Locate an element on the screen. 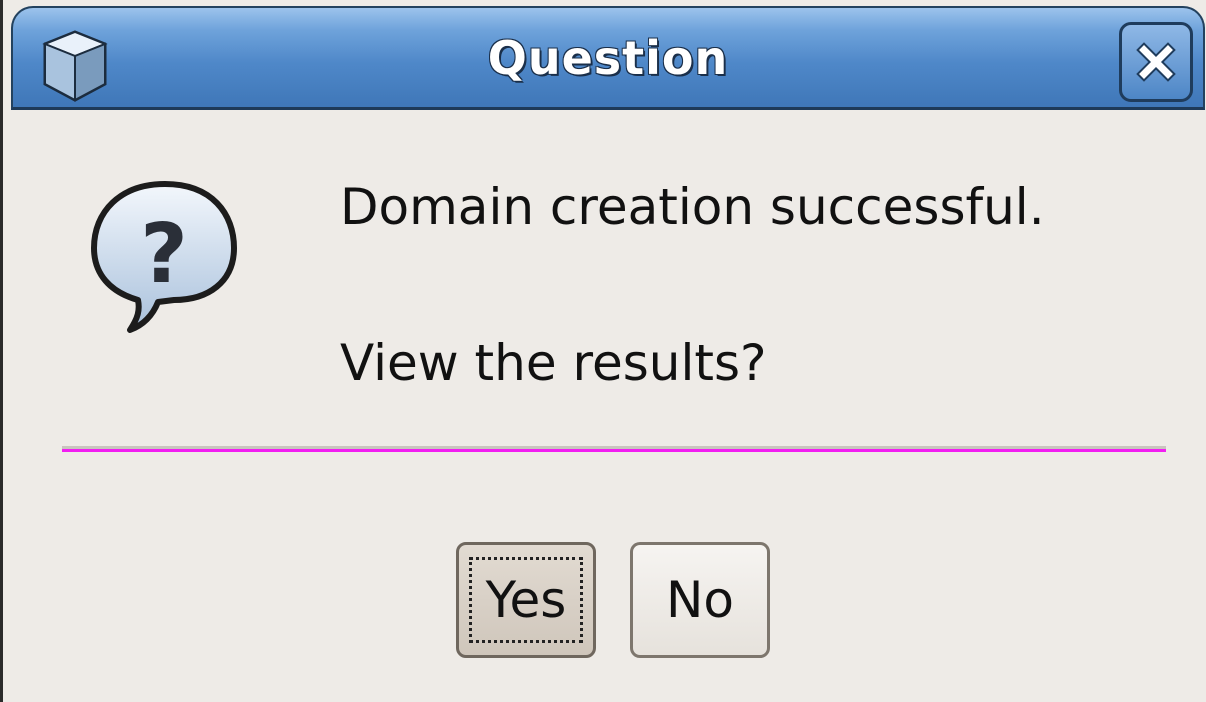 Image resolution: width=1206 pixels, height=702 pixels. title-bar: Question is located at coordinates (608, 58).